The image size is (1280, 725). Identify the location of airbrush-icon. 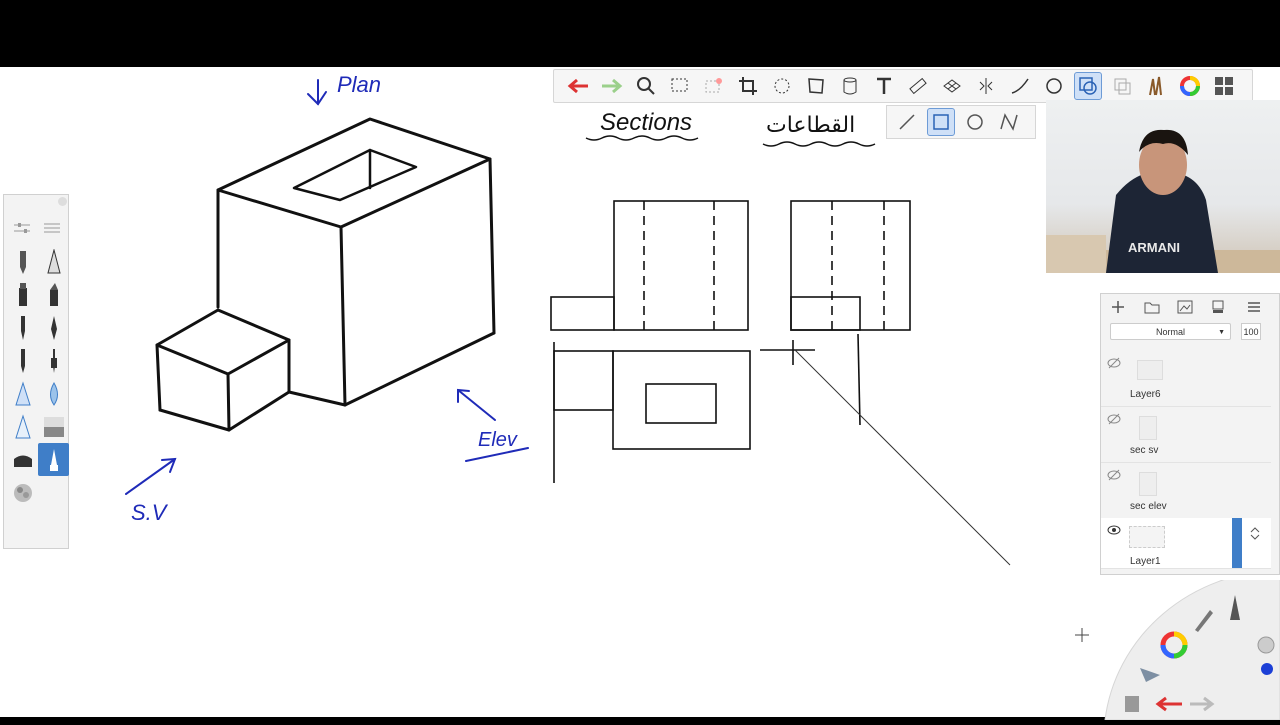
(22, 393).